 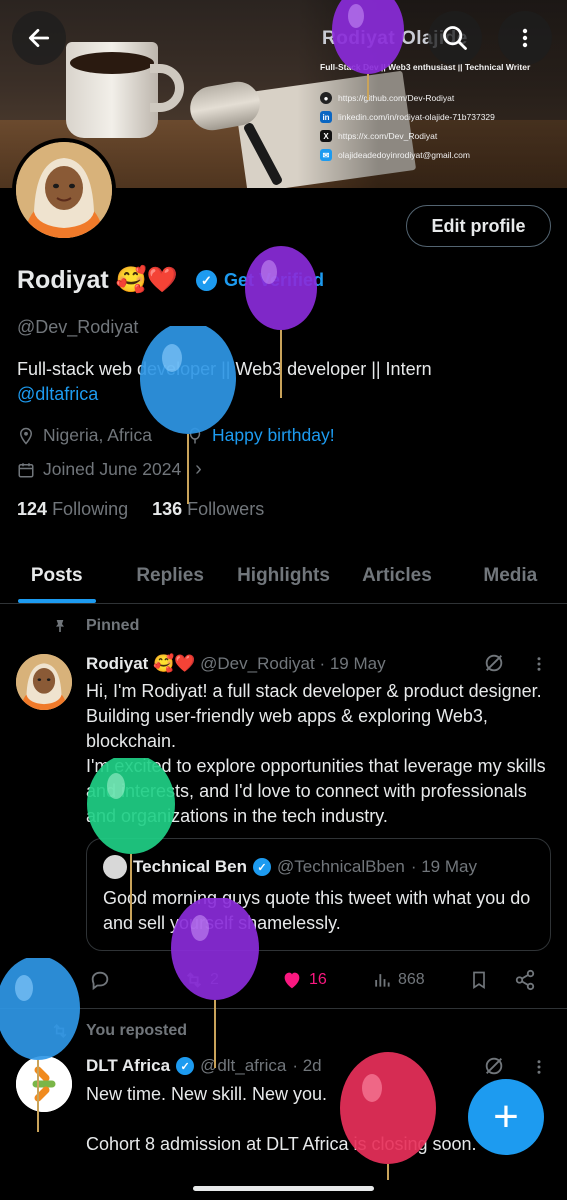 I want to click on profile-tabs: Posts Replies Highlights Articles Media, so click(x=283, y=576).